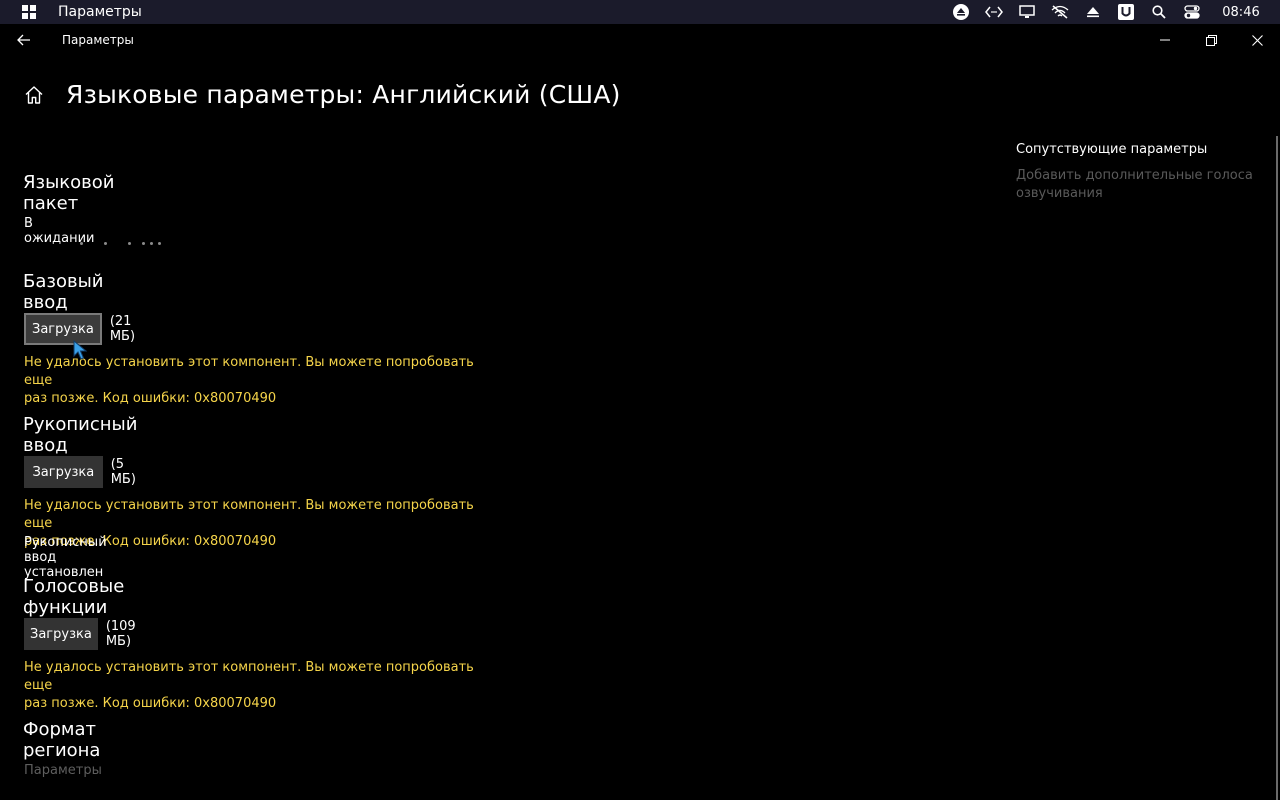 This screenshot has width=1280, height=800. What do you see at coordinates (150, 398) in the screenshot?
I see `basic-typing-error-line2: раз позже. Код ошибки: 0x80070490` at bounding box center [150, 398].